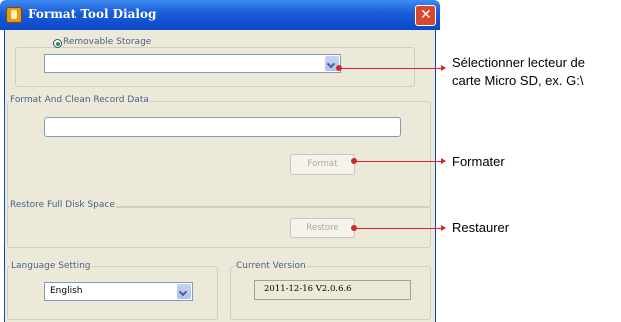 Image resolution: width=621 pixels, height=322 pixels. Describe the element at coordinates (478, 161) in the screenshot. I see `format-annotation: Formater` at that location.